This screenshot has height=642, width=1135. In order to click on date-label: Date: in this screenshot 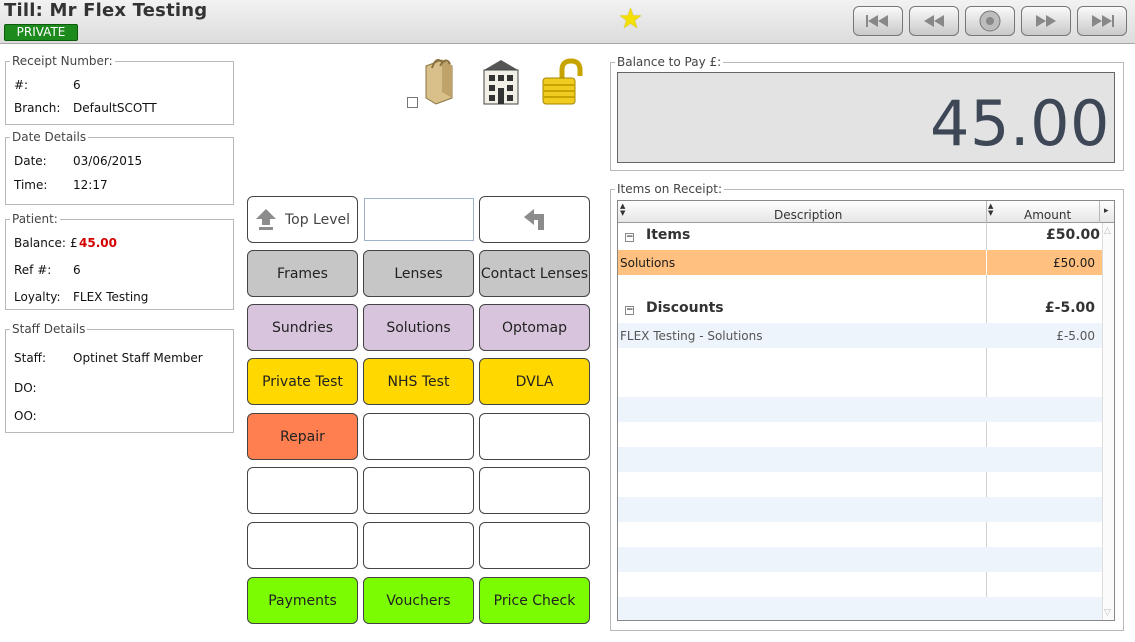, I will do `click(30, 161)`.